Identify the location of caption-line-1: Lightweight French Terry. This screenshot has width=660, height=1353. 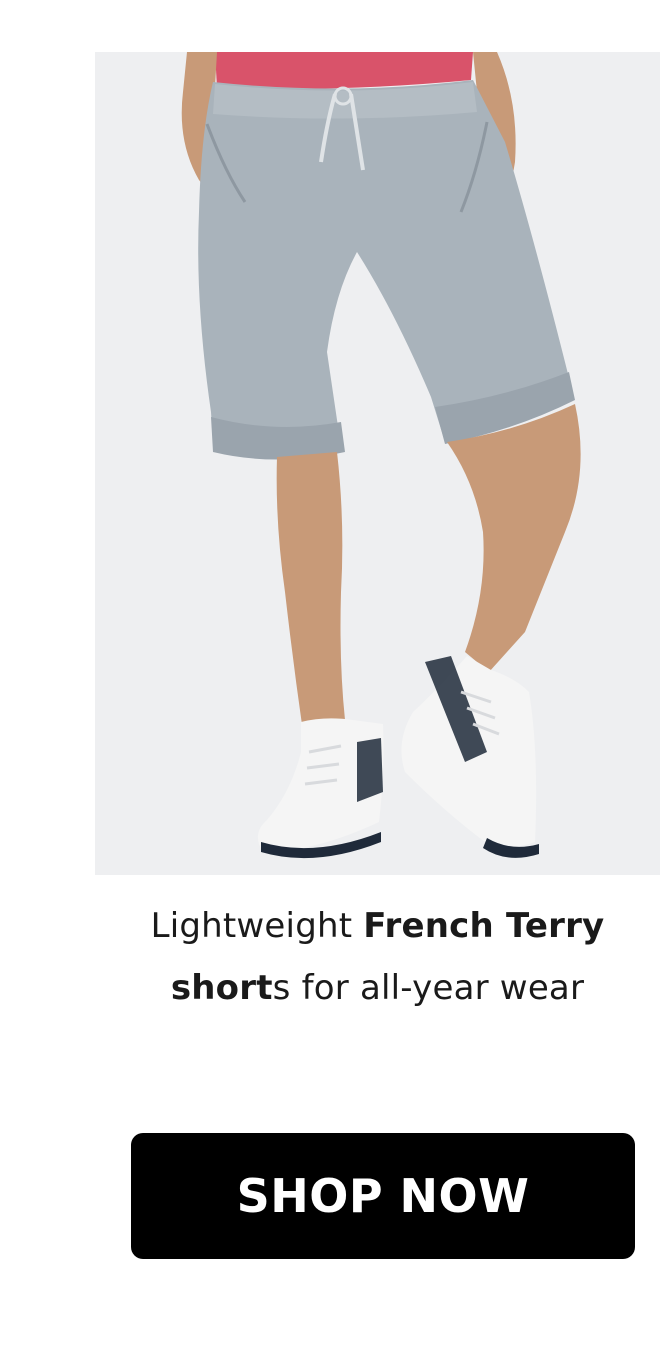
(377, 926).